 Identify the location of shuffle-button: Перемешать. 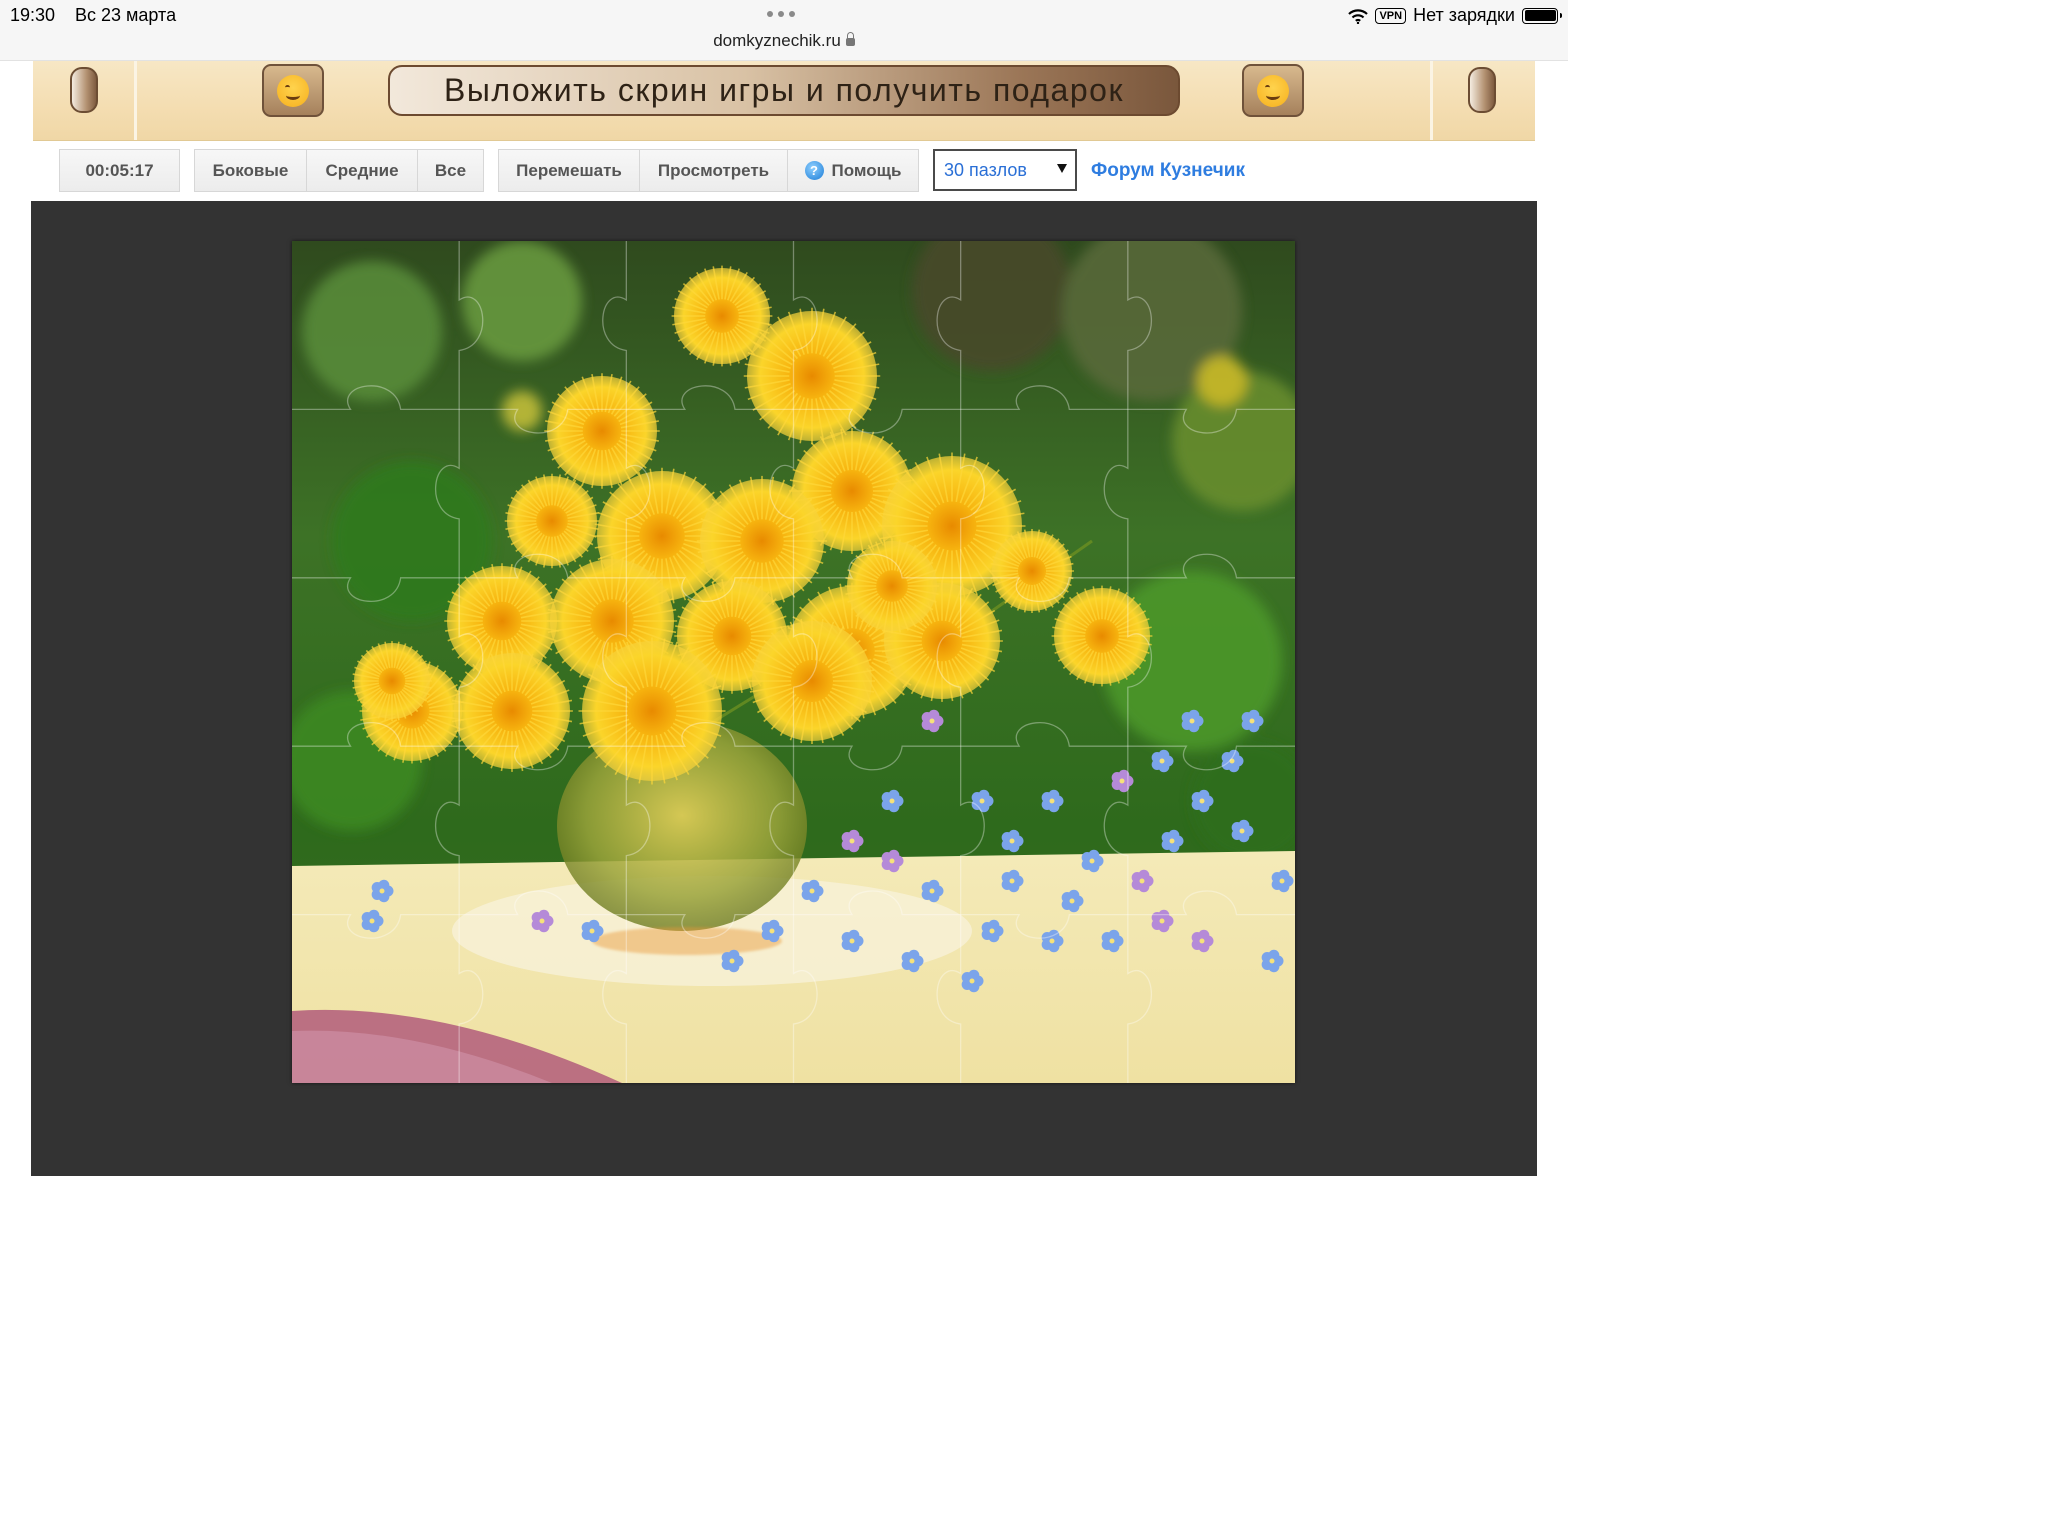
(569, 170).